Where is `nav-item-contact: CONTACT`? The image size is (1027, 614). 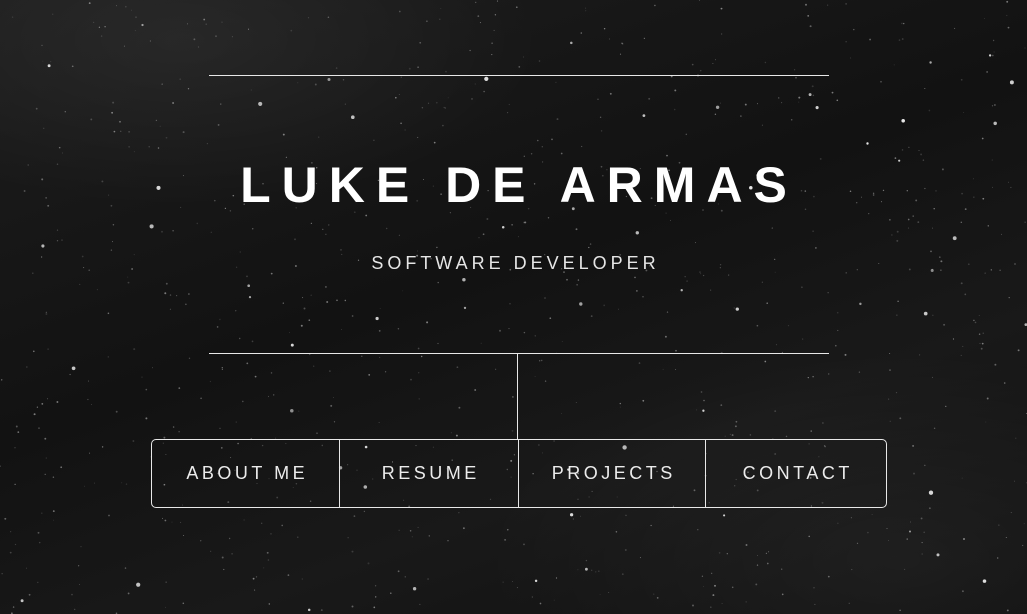 nav-item-contact: CONTACT is located at coordinates (795, 473).